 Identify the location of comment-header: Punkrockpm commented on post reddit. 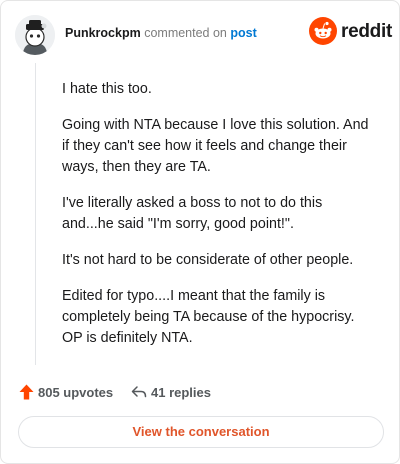
(203, 35).